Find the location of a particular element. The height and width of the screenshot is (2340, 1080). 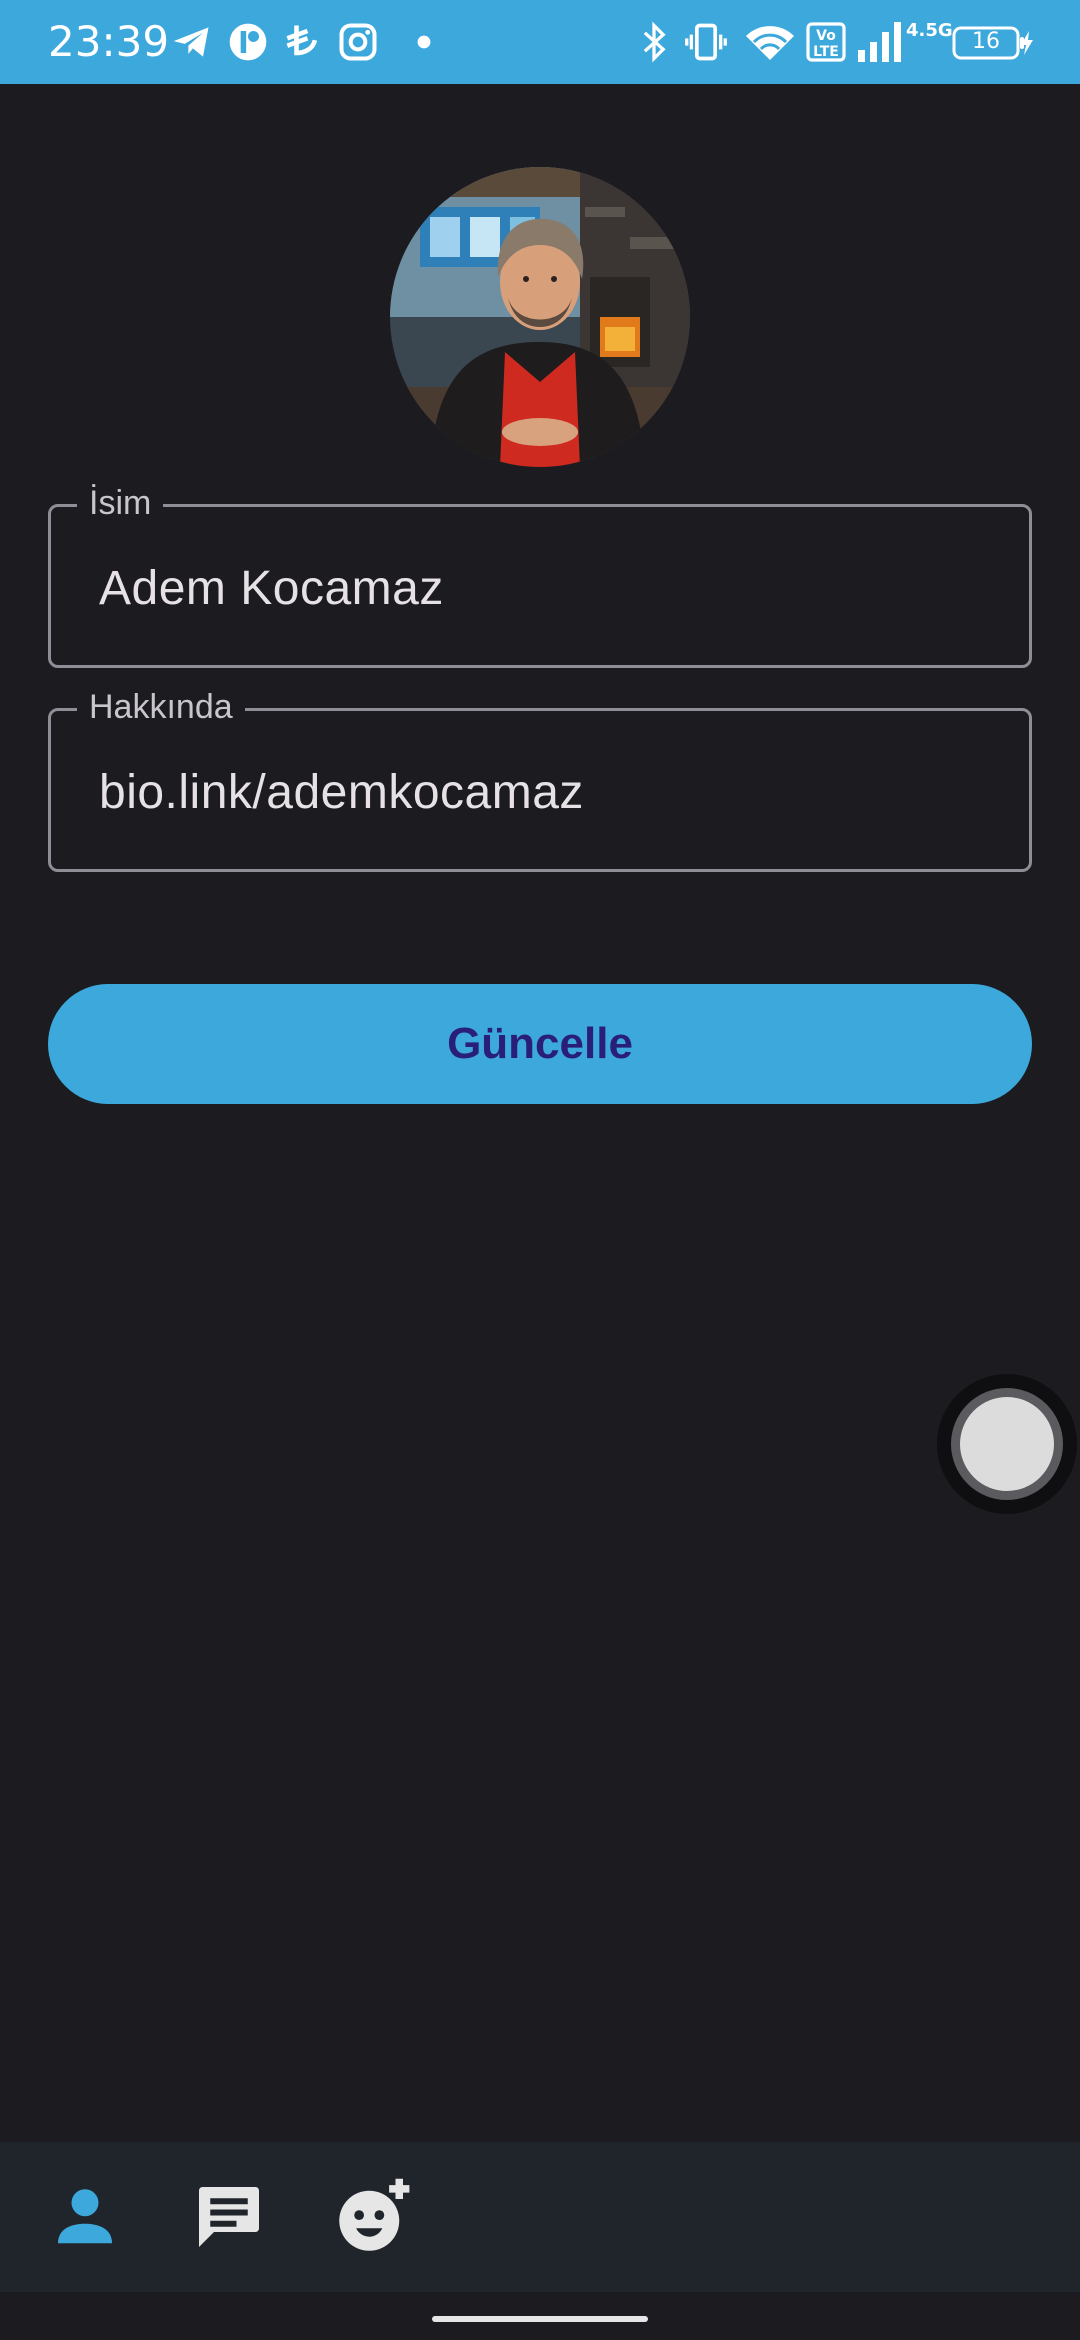

update-button: Güncelle is located at coordinates (540, 1044).